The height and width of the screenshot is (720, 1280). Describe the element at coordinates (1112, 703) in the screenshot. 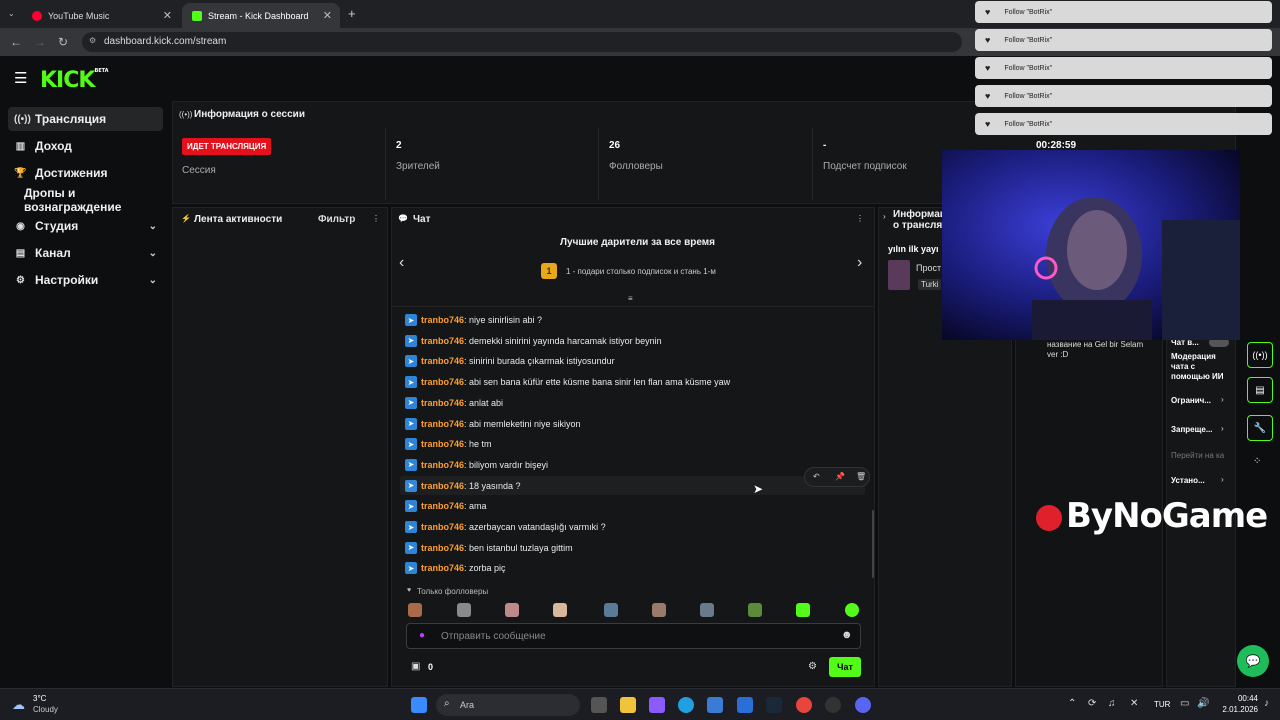

I see `headset-icon: ♫` at that location.